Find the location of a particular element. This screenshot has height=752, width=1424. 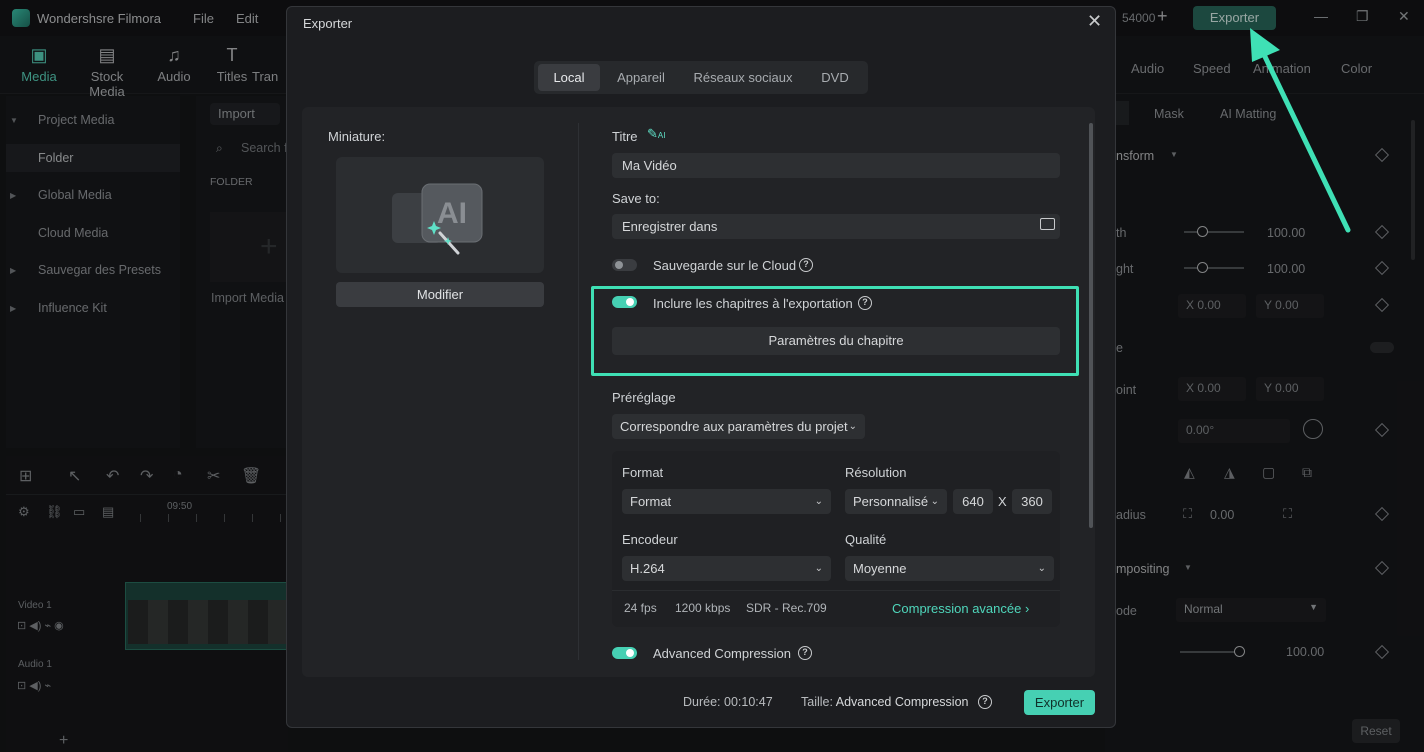

cloud-backup-toggle is located at coordinates (624, 265).